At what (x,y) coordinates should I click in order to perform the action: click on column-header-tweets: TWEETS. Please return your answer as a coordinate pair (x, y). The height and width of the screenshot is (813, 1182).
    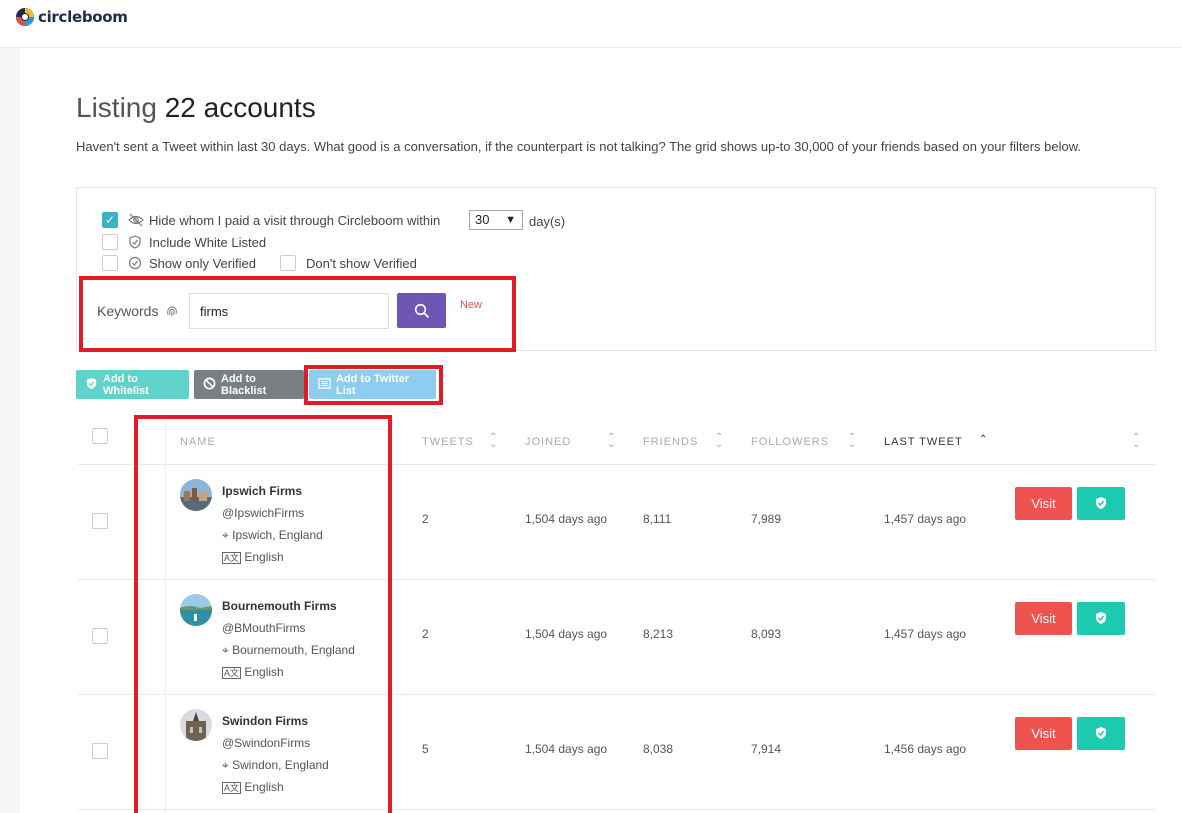
    Looking at the image, I should click on (448, 442).